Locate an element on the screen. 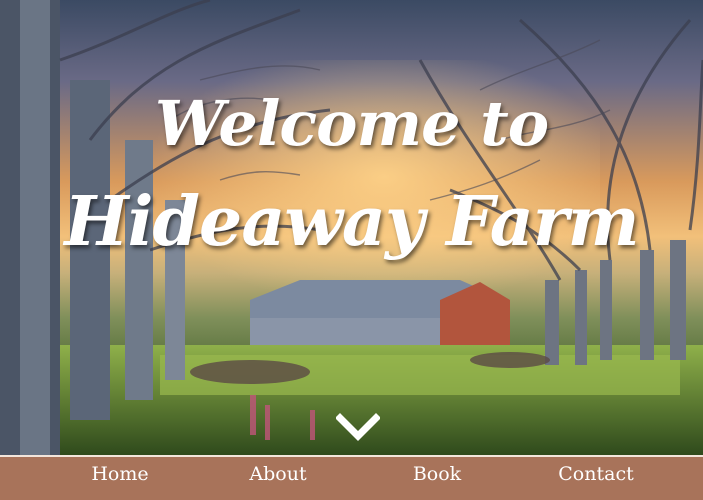  main-navigation: Home About Book Contact is located at coordinates (351, 478).